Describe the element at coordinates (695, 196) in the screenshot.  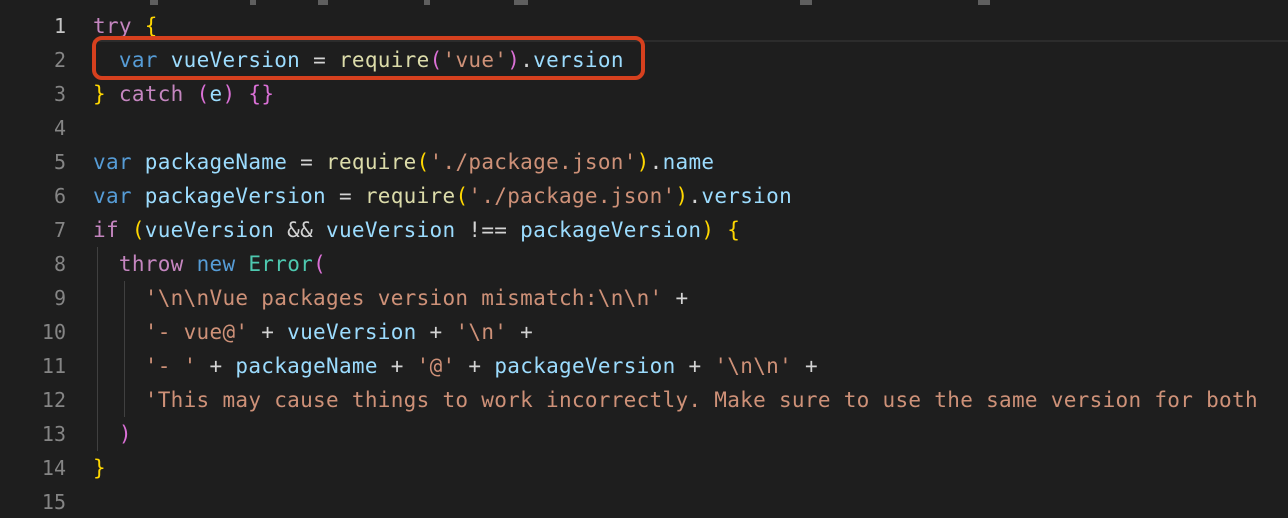
I see `code-token: .` at that location.